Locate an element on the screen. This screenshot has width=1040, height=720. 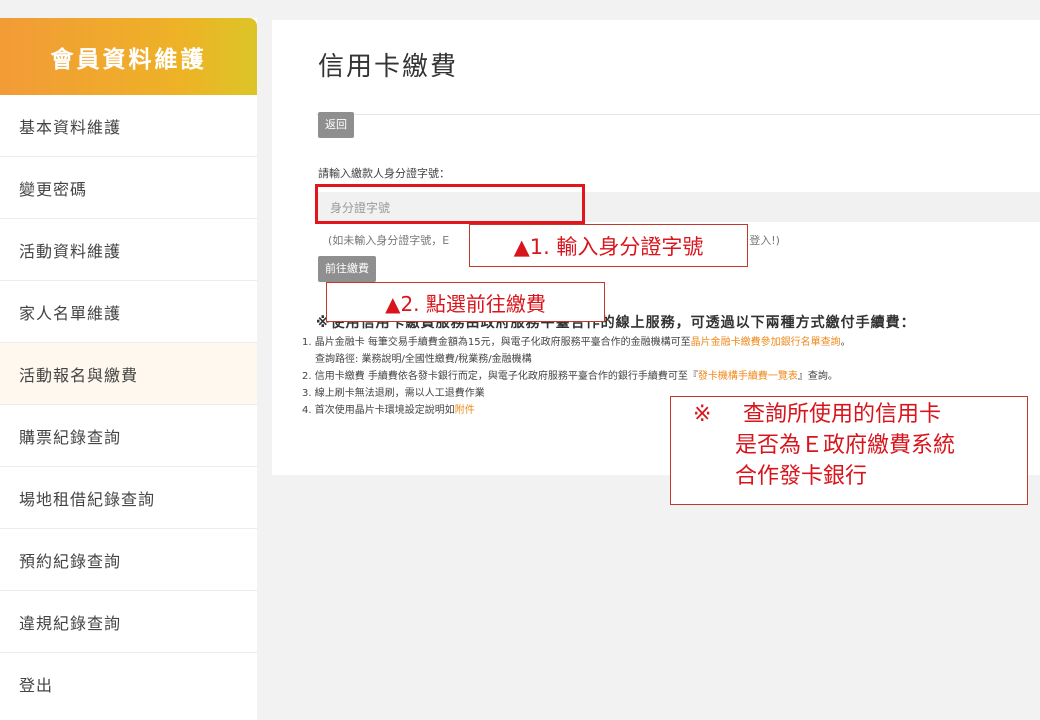
bank-check-callout: ※ 查詢所使用的信用卡 是否為Ｅ政府繳費系統 合作發卡銀行 is located at coordinates (849, 450).